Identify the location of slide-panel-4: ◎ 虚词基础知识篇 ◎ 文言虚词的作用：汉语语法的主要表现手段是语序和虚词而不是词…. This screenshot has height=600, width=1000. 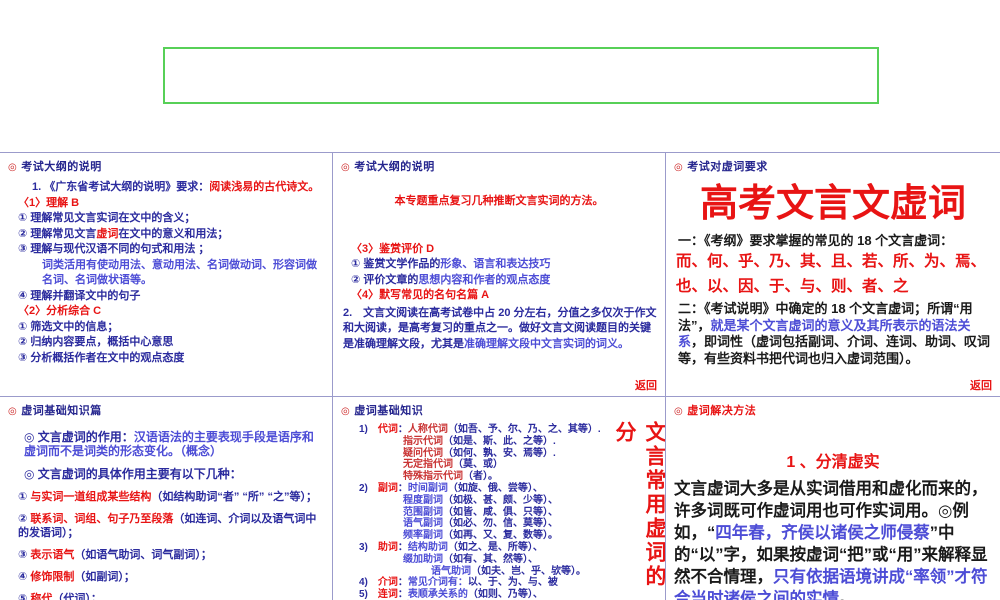
(166, 498).